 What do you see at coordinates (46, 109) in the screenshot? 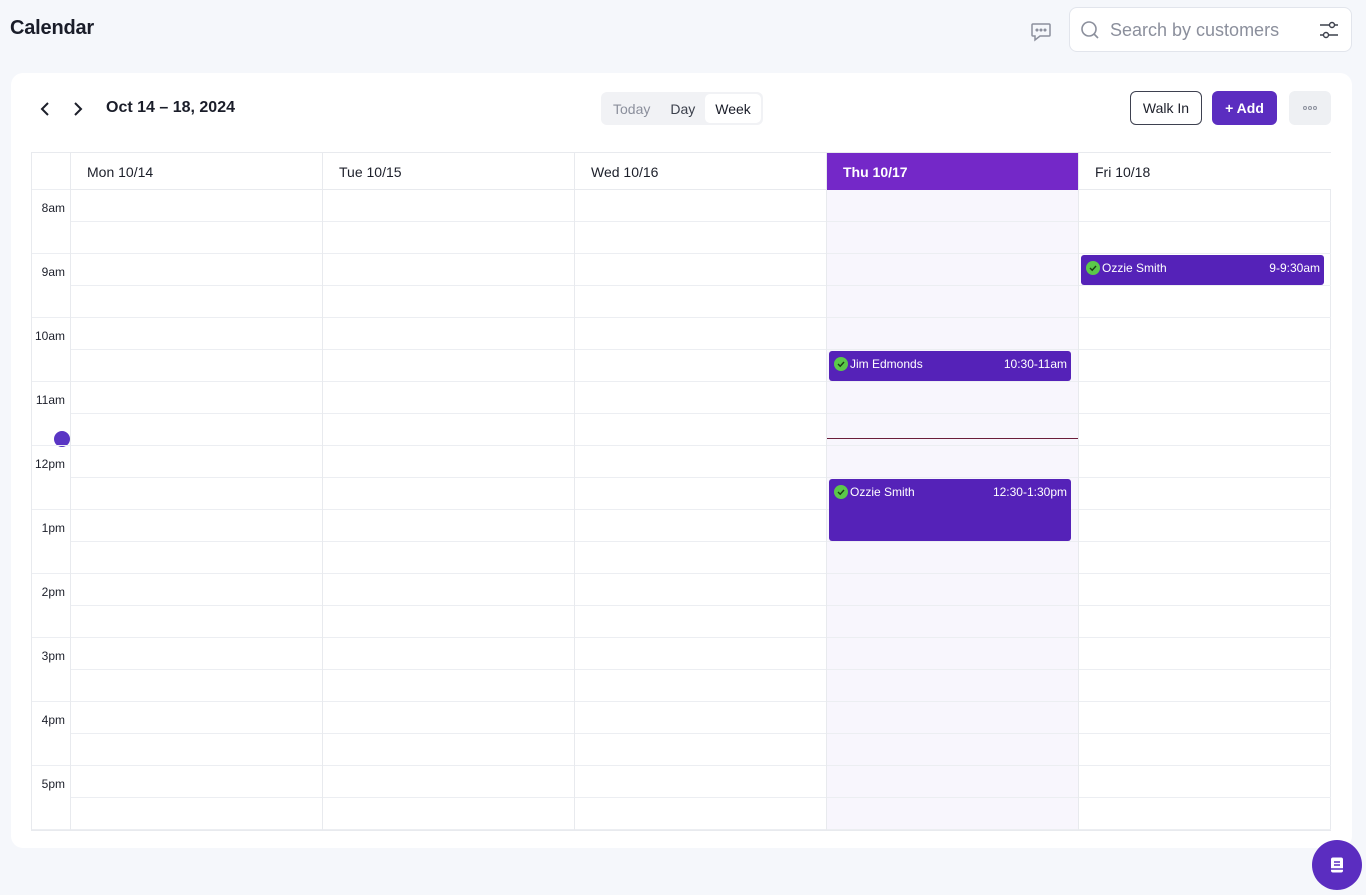
I see `previous-week-button` at bounding box center [46, 109].